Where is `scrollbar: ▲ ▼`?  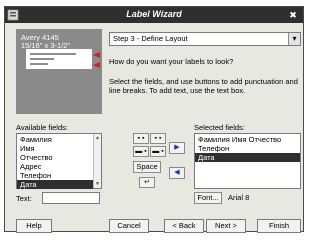 scrollbar: ▲ ▼ is located at coordinates (97, 161).